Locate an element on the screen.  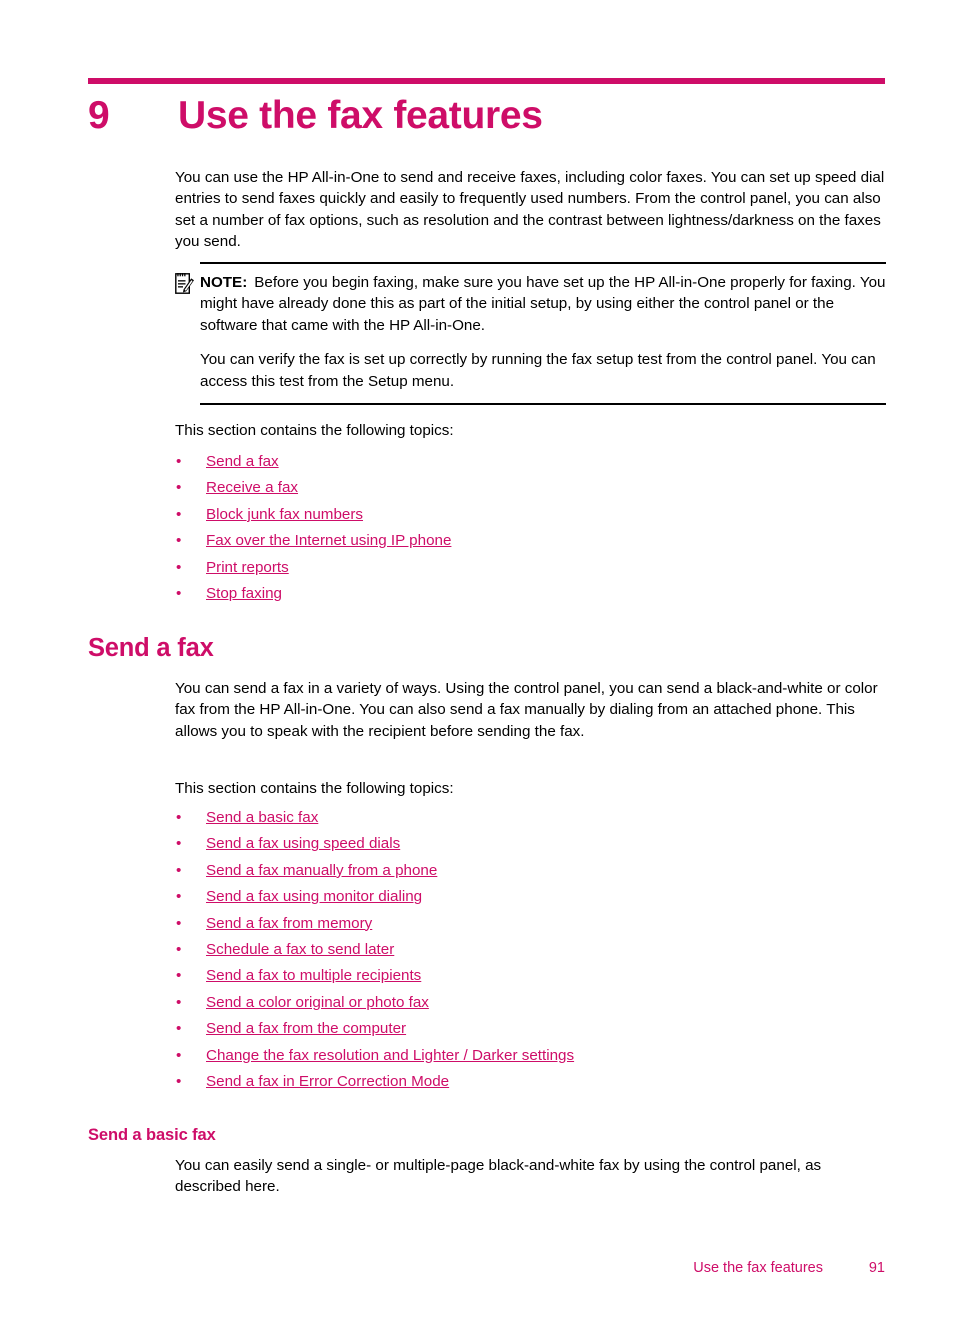
list-item: • Schedule a fax to send later is located at coordinates (530, 950).